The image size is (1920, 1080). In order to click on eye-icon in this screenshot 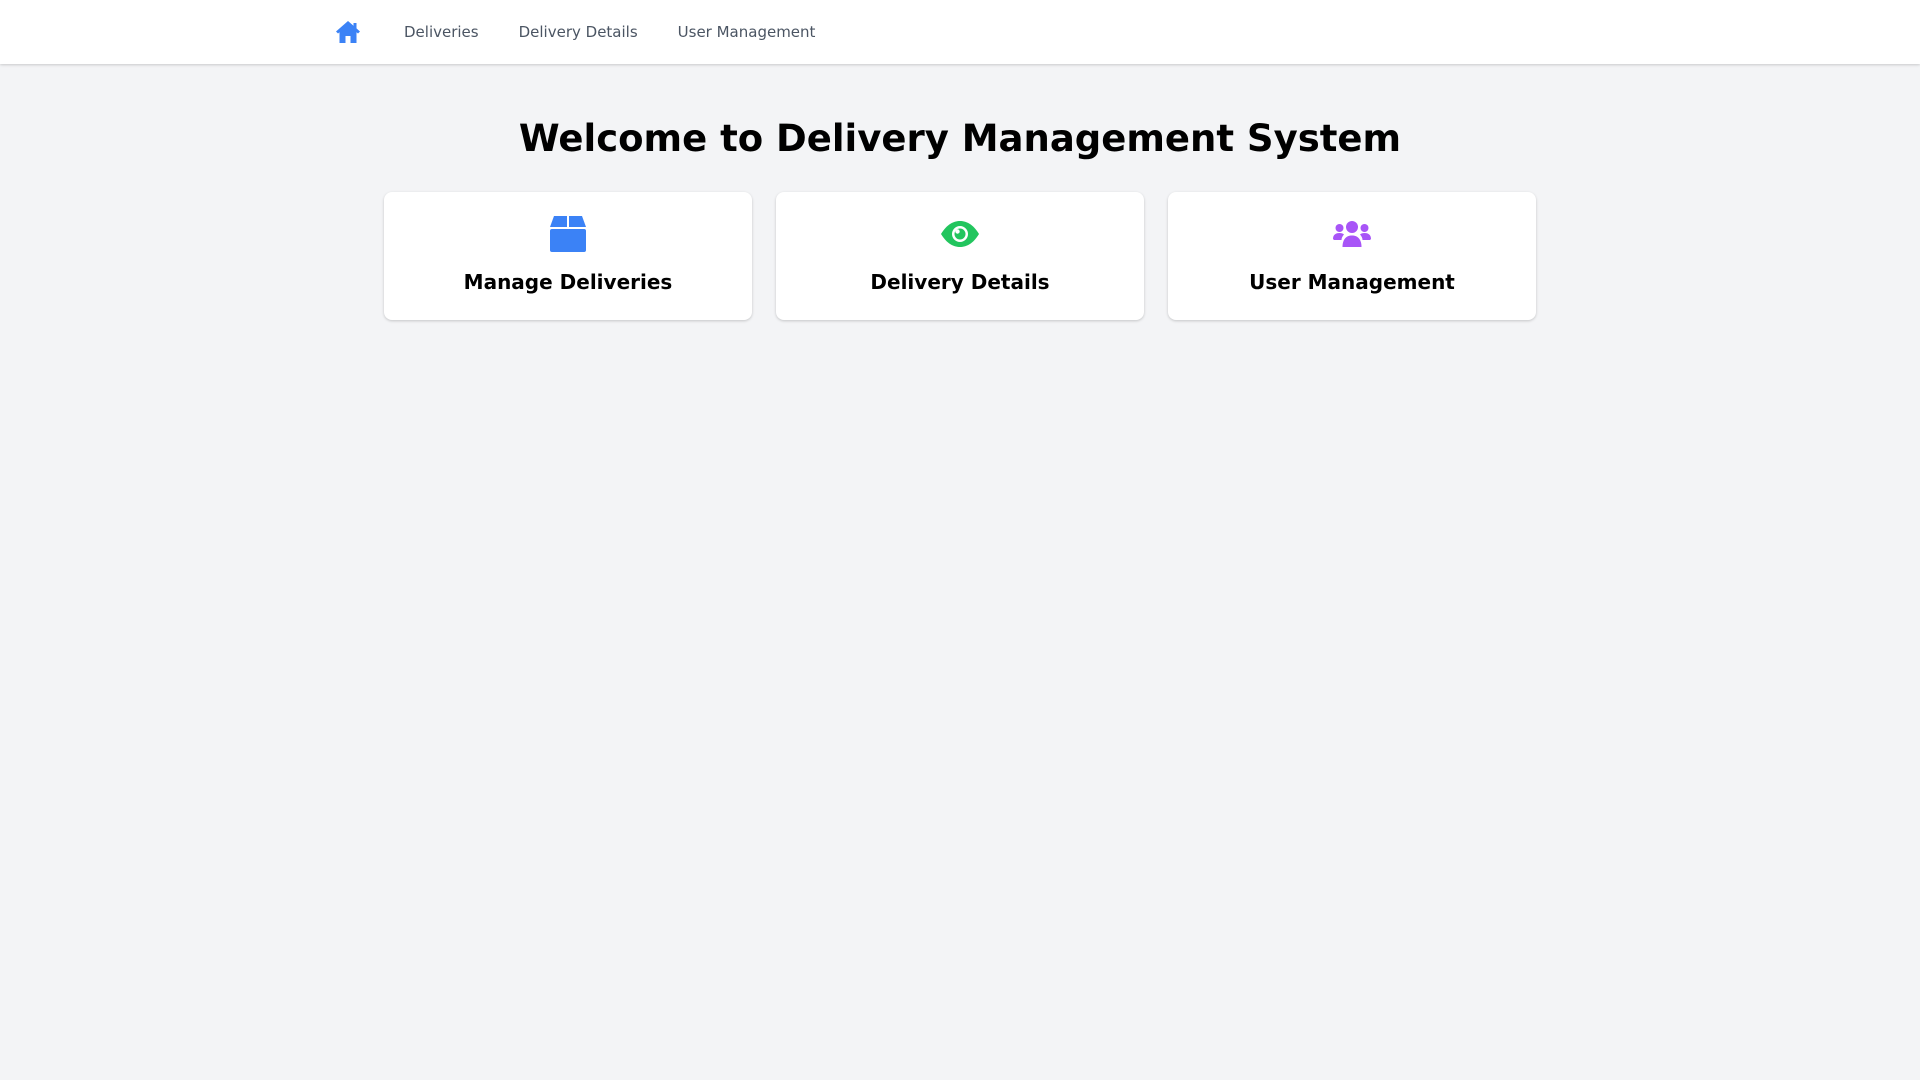, I will do `click(960, 234)`.